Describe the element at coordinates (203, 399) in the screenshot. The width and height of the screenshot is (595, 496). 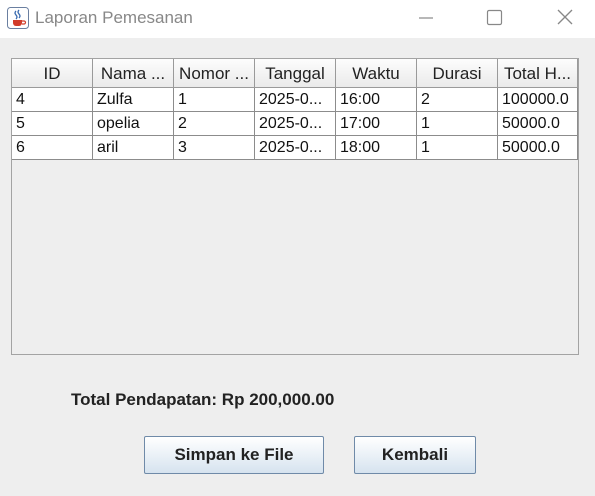
I see `total-revenue-label: Total Pendapatan: Rp 200,000.00` at that location.